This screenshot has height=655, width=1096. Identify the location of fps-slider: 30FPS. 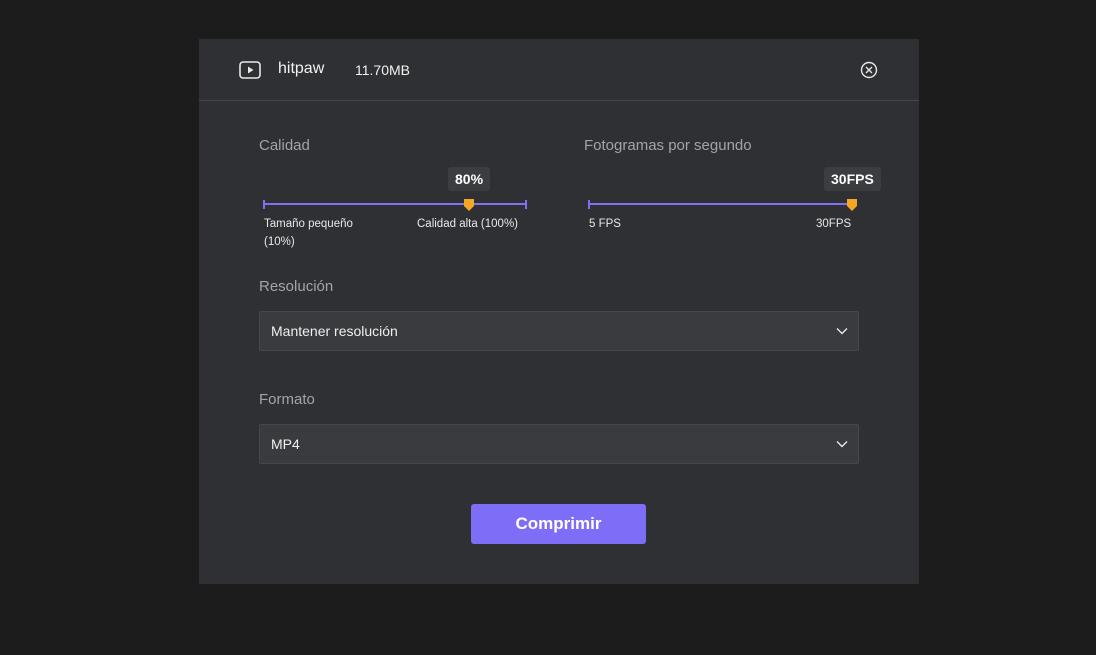
(734, 197).